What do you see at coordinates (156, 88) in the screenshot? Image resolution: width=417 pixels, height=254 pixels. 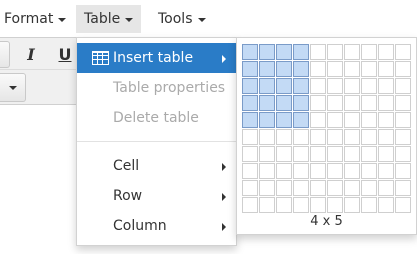 I see `menu-item-table-properties: Table properties` at bounding box center [156, 88].